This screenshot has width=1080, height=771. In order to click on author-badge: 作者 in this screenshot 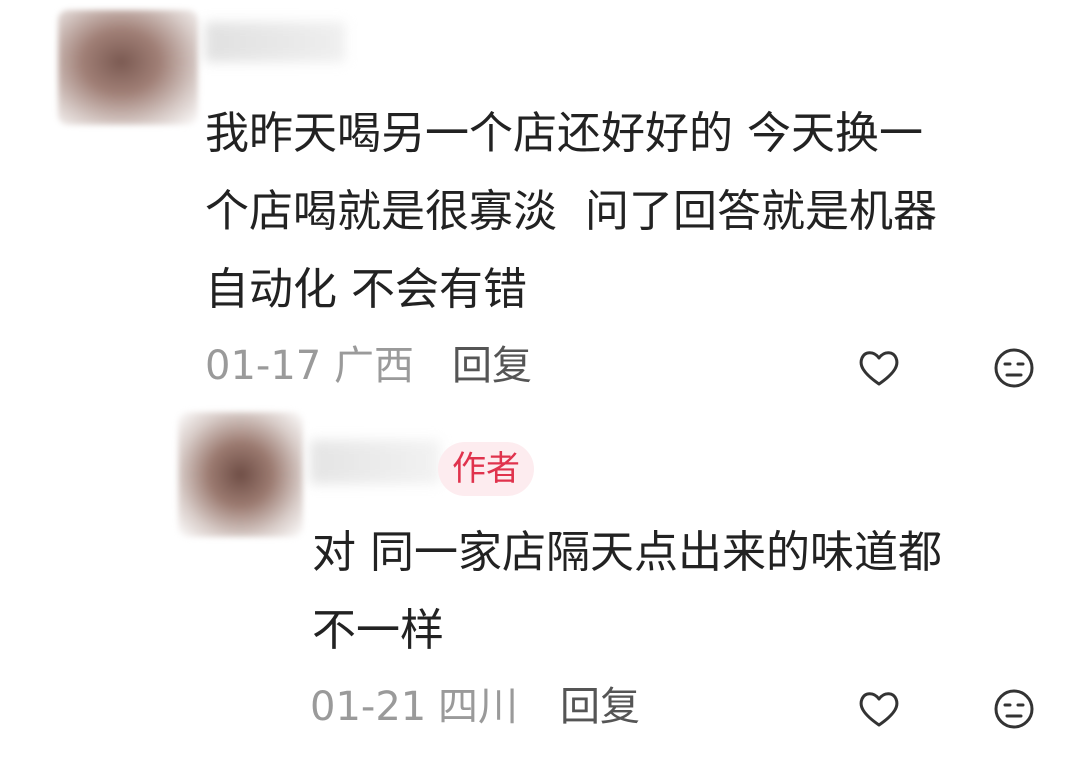, I will do `click(486, 469)`.